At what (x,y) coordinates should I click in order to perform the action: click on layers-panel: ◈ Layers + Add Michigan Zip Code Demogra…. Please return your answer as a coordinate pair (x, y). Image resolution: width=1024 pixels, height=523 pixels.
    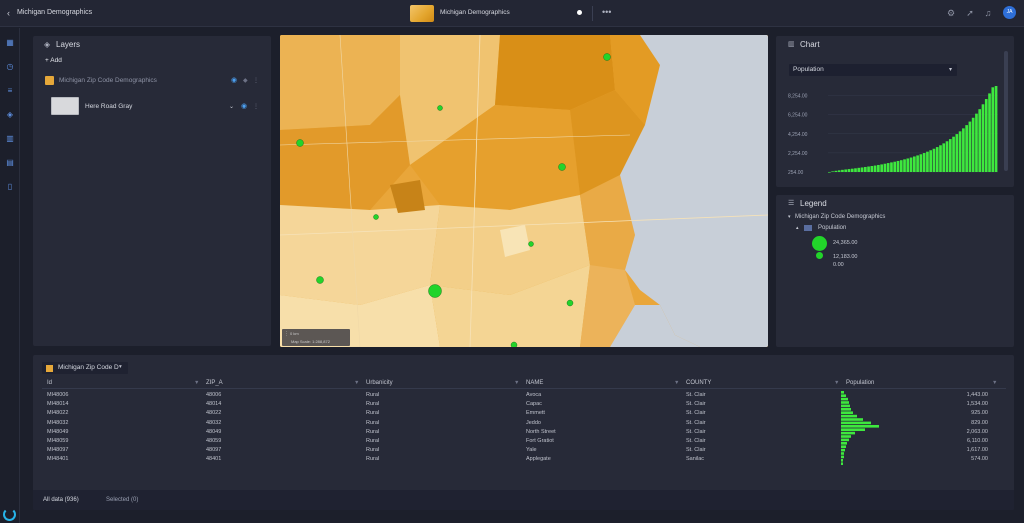
    Looking at the image, I should click on (152, 191).